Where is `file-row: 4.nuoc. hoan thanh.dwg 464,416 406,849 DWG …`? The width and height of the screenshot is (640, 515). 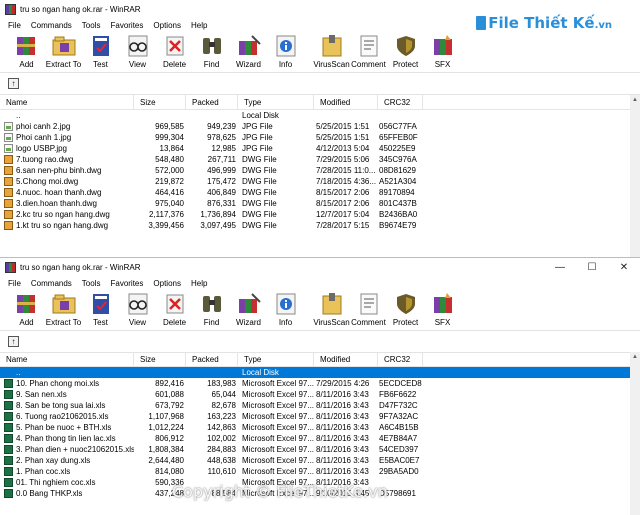 file-row: 4.nuoc. hoan thanh.dwg 464,416 406,849 DWG … is located at coordinates (315, 192).